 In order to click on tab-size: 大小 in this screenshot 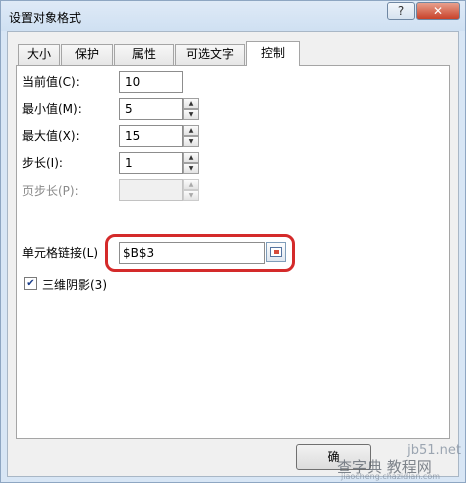, I will do `click(39, 54)`.